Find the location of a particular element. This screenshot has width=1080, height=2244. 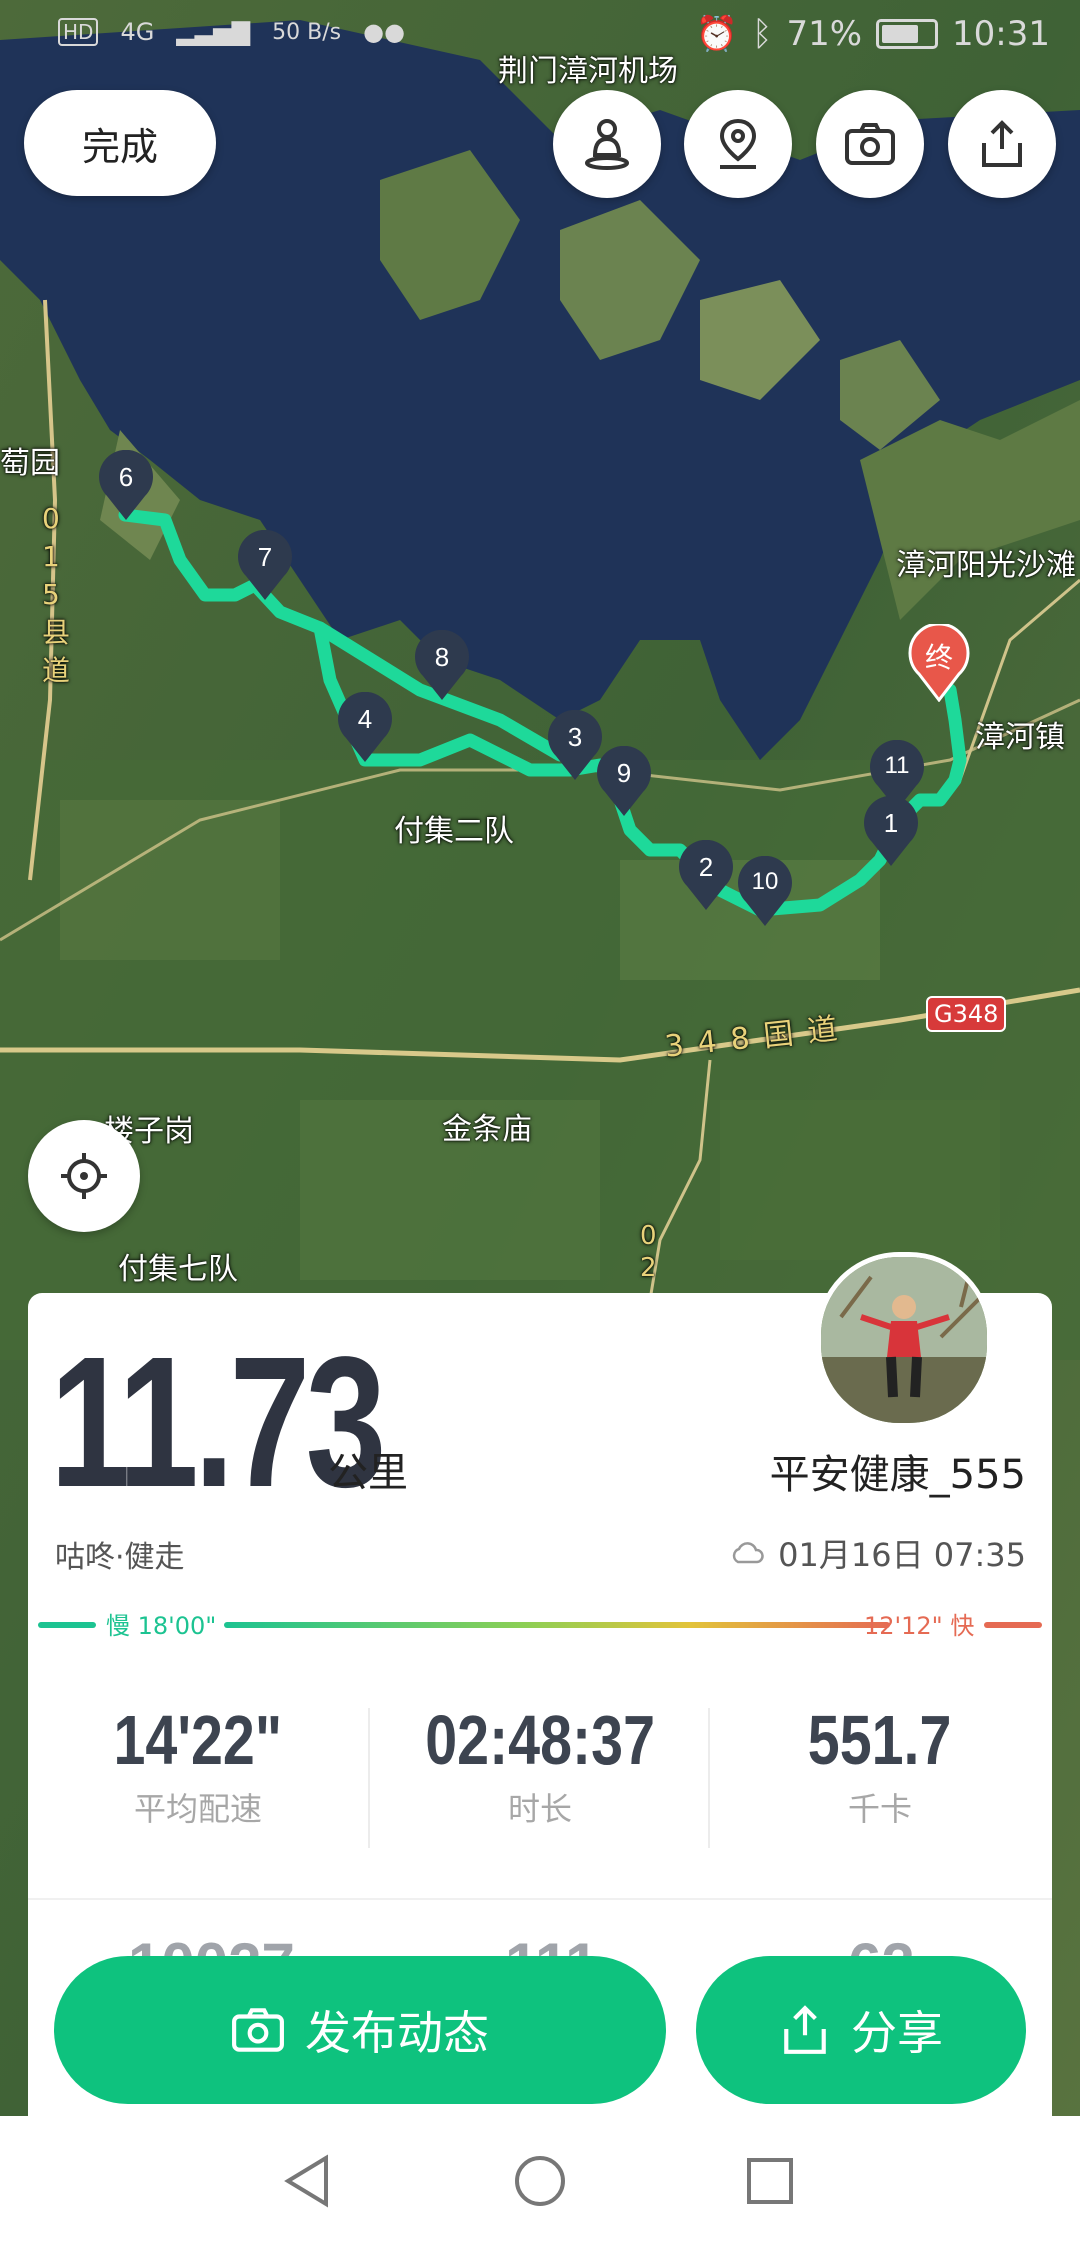

hd-icon: HD is located at coordinates (78, 32).